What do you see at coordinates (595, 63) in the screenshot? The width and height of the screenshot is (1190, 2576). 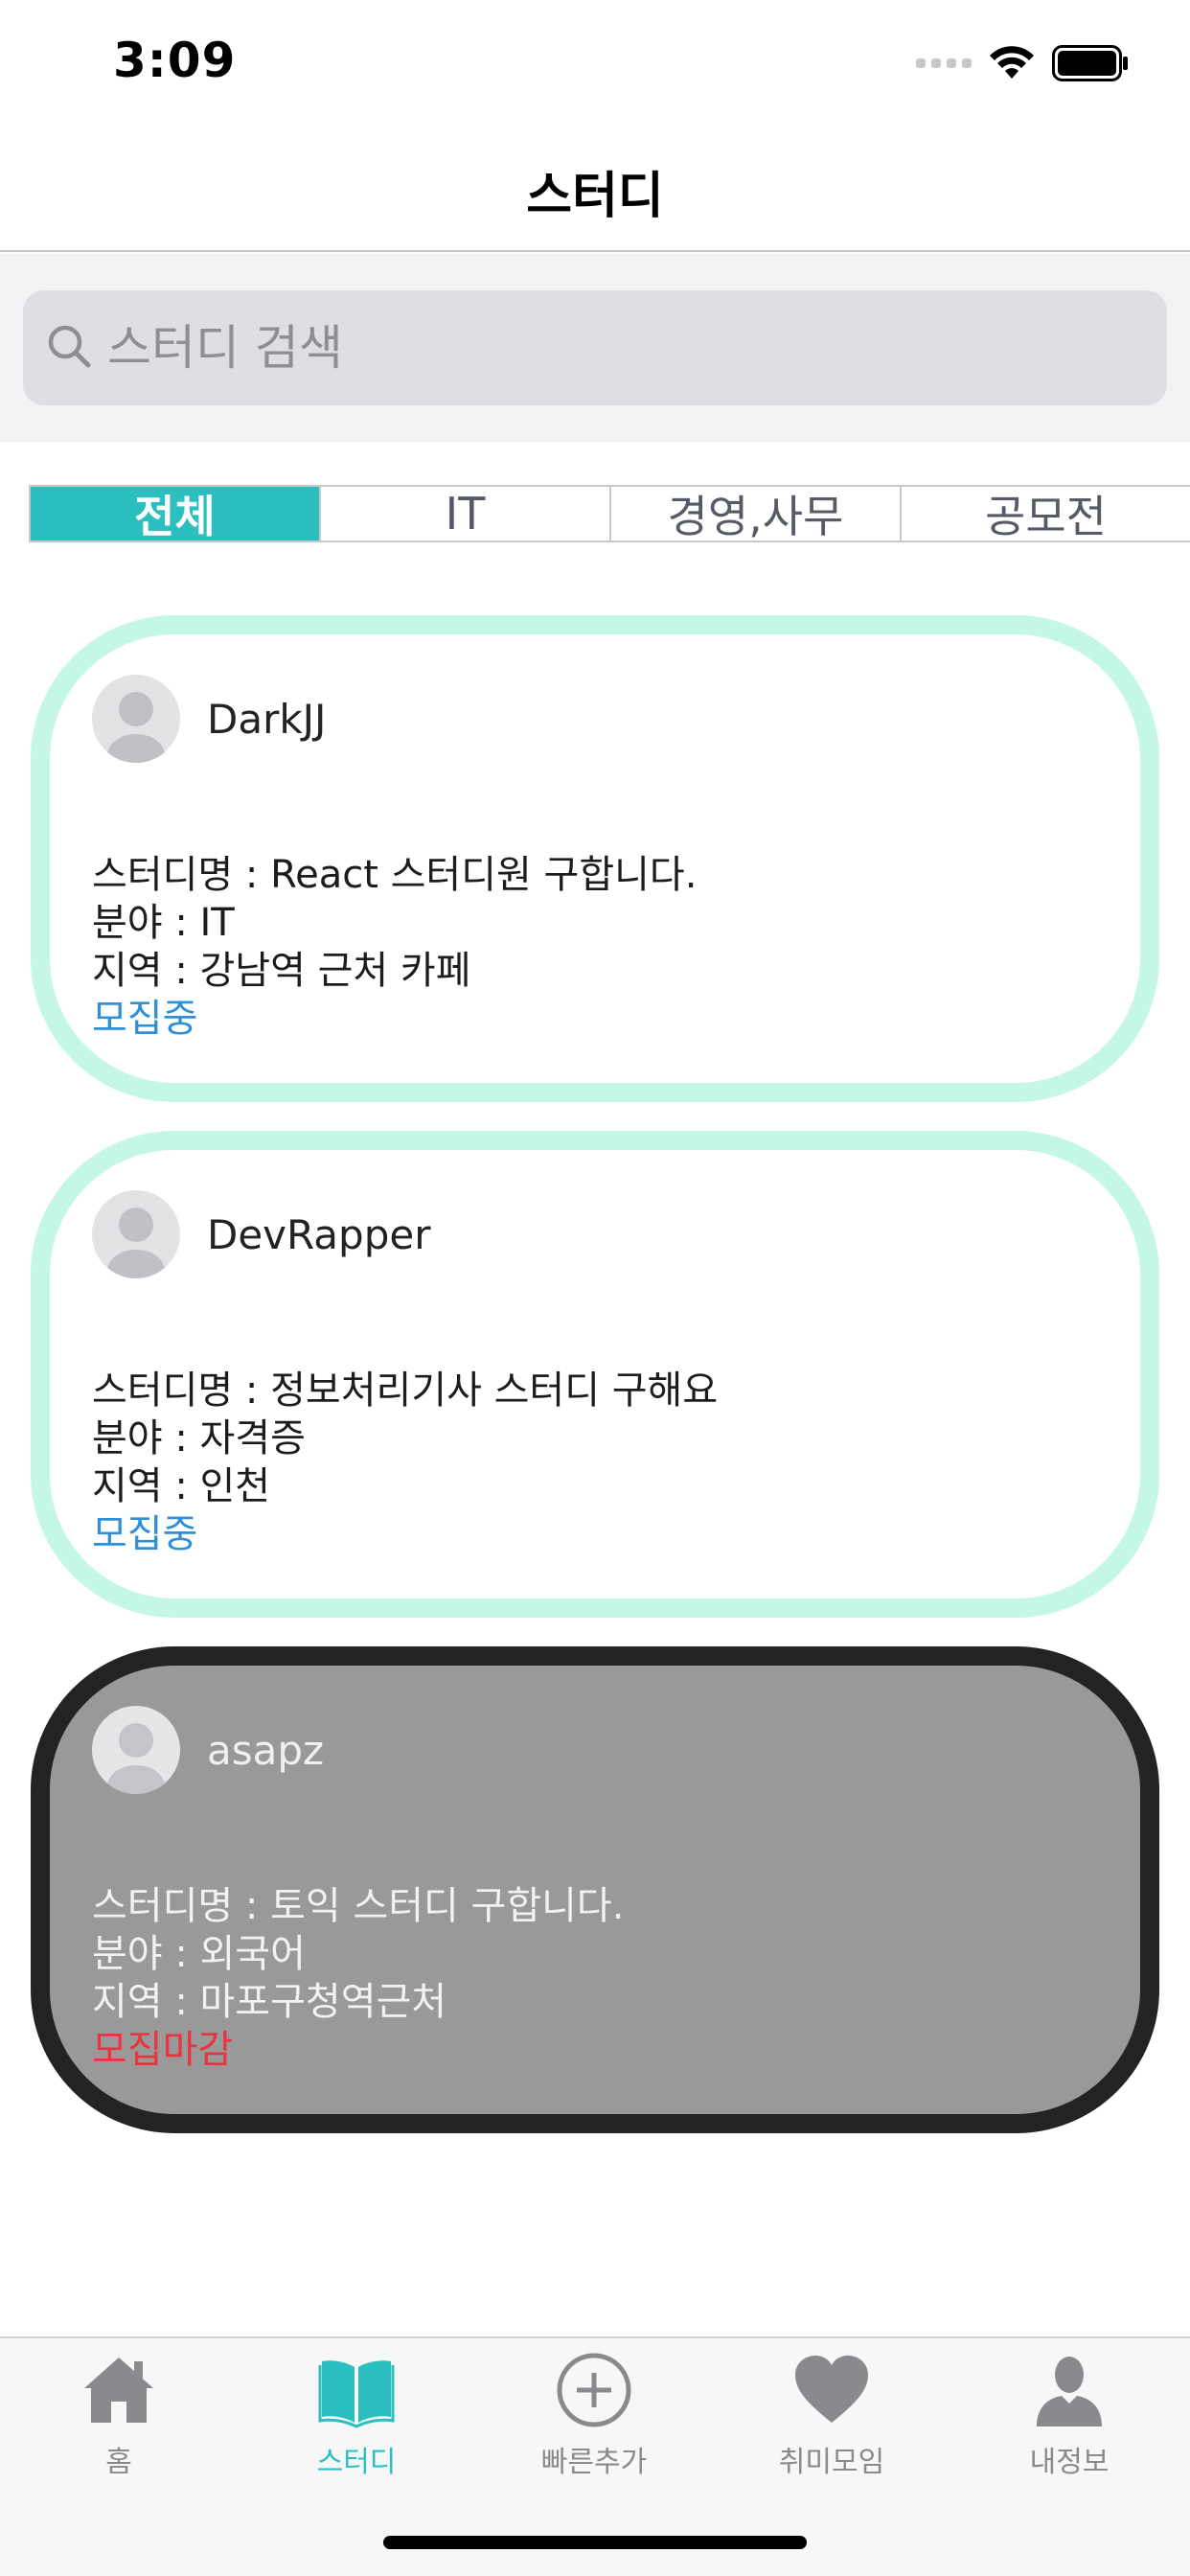 I see `status-bar: 3:09` at bounding box center [595, 63].